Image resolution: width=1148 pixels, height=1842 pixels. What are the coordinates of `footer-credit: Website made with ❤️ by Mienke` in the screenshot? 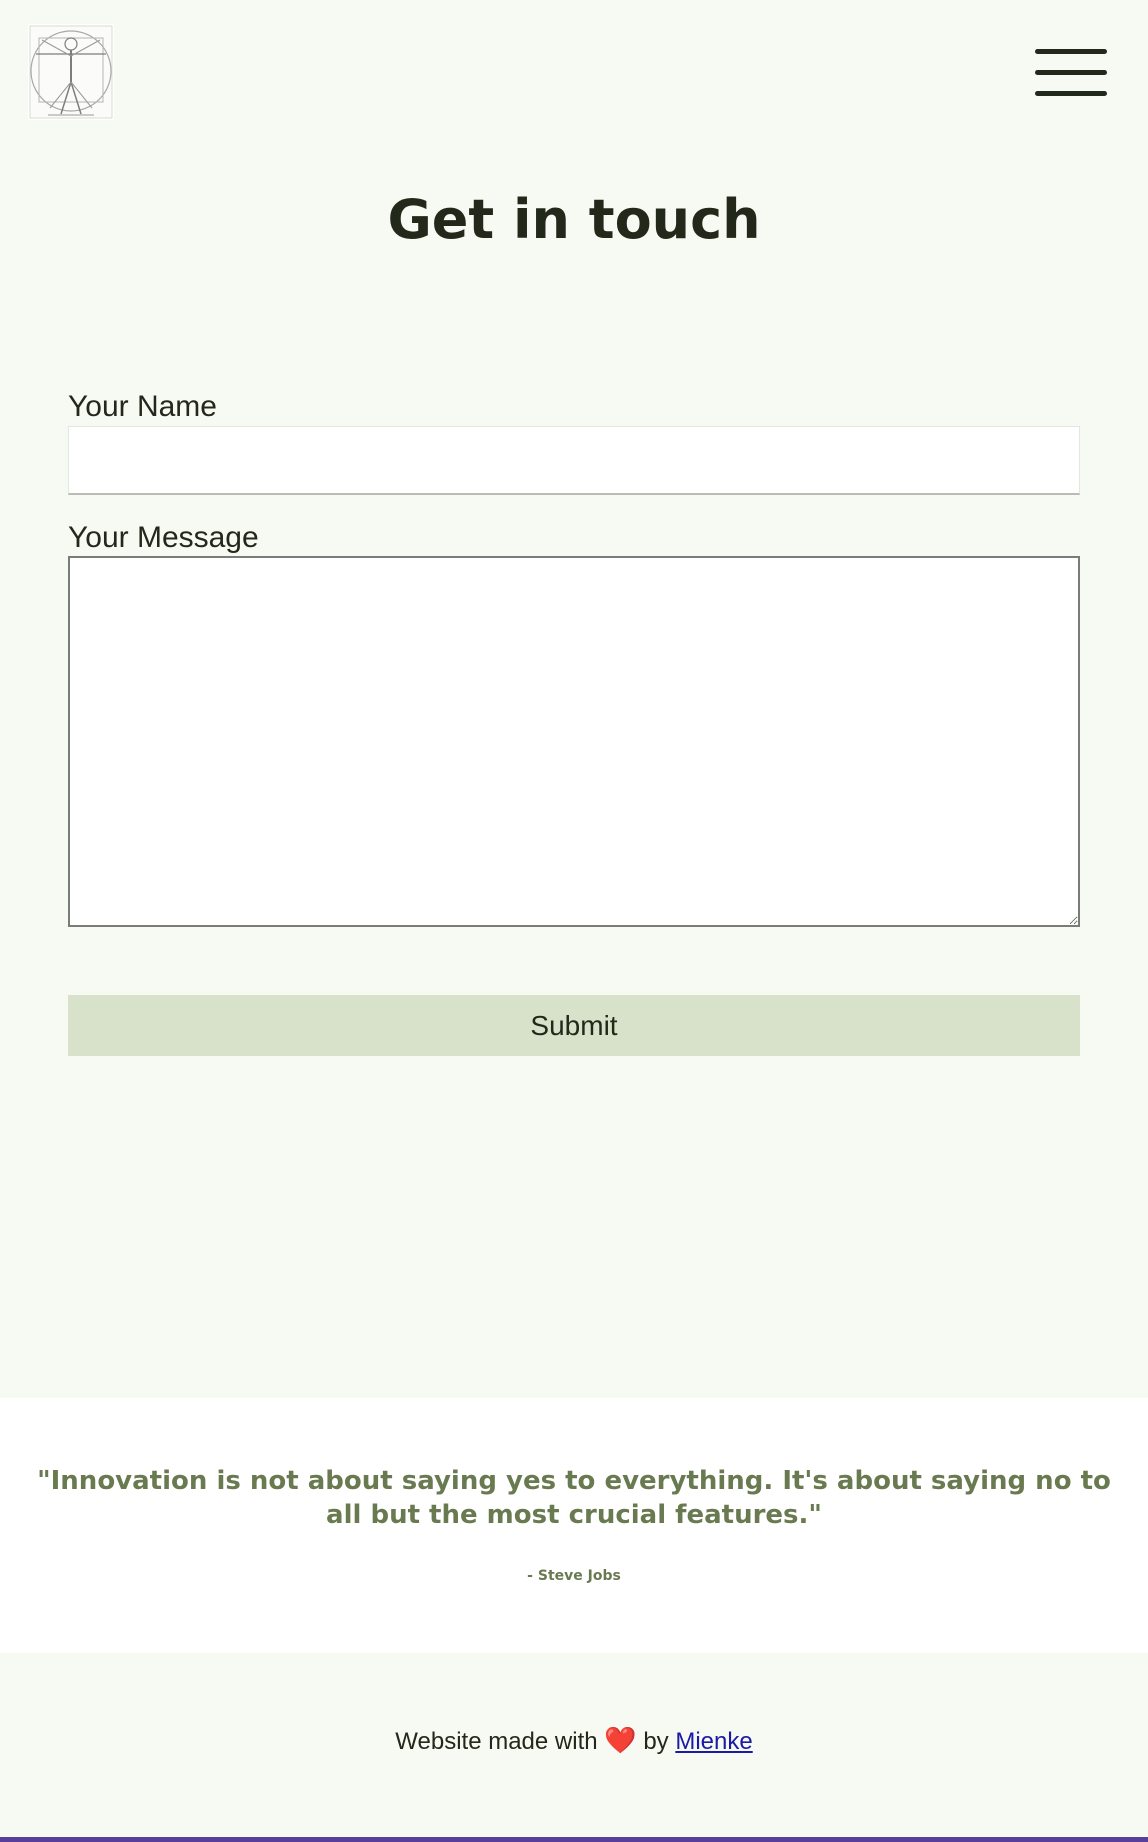 It's located at (574, 1740).